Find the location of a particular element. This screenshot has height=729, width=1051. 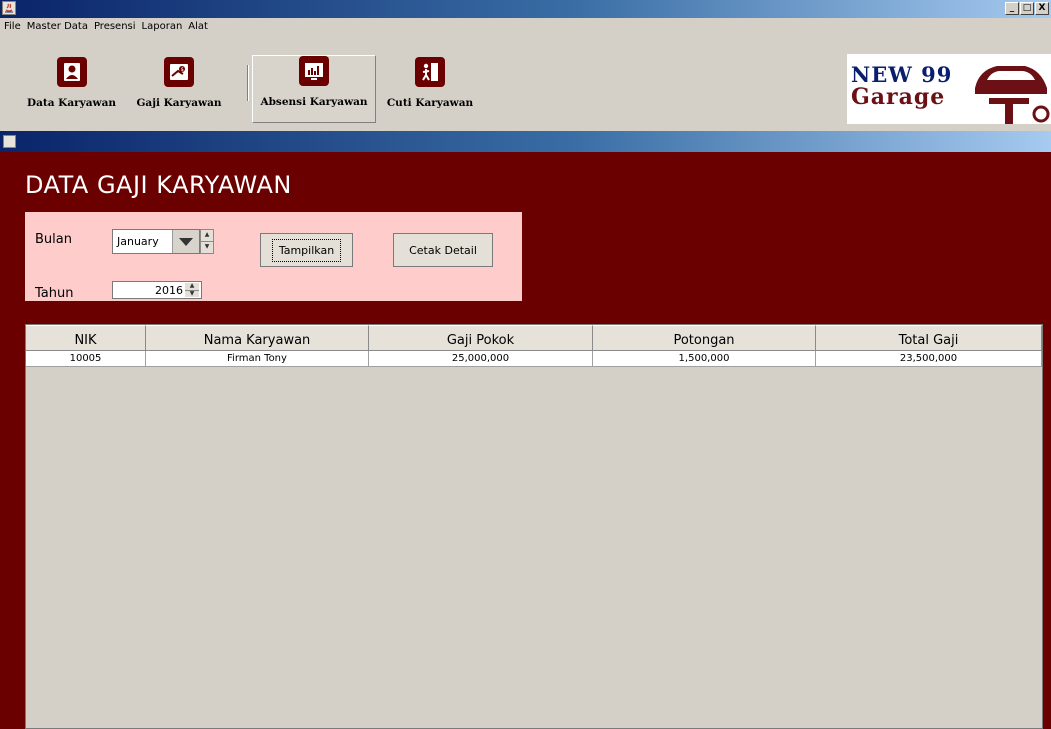

column-header-nik: NIK is located at coordinates (86, 338).